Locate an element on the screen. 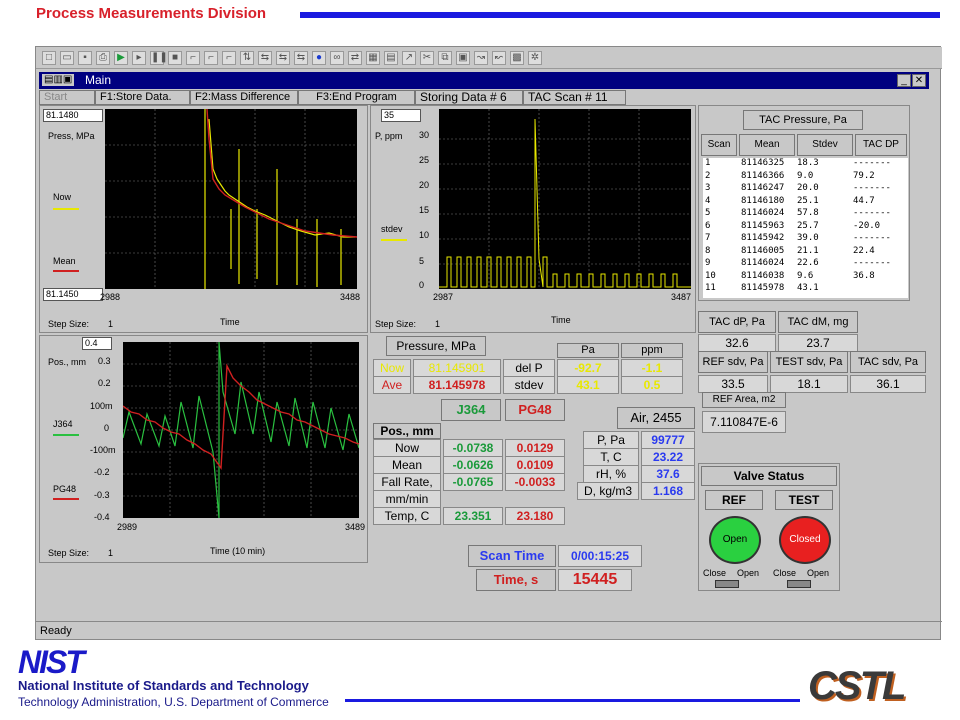  tool-icon: ⌐ is located at coordinates (193, 57).